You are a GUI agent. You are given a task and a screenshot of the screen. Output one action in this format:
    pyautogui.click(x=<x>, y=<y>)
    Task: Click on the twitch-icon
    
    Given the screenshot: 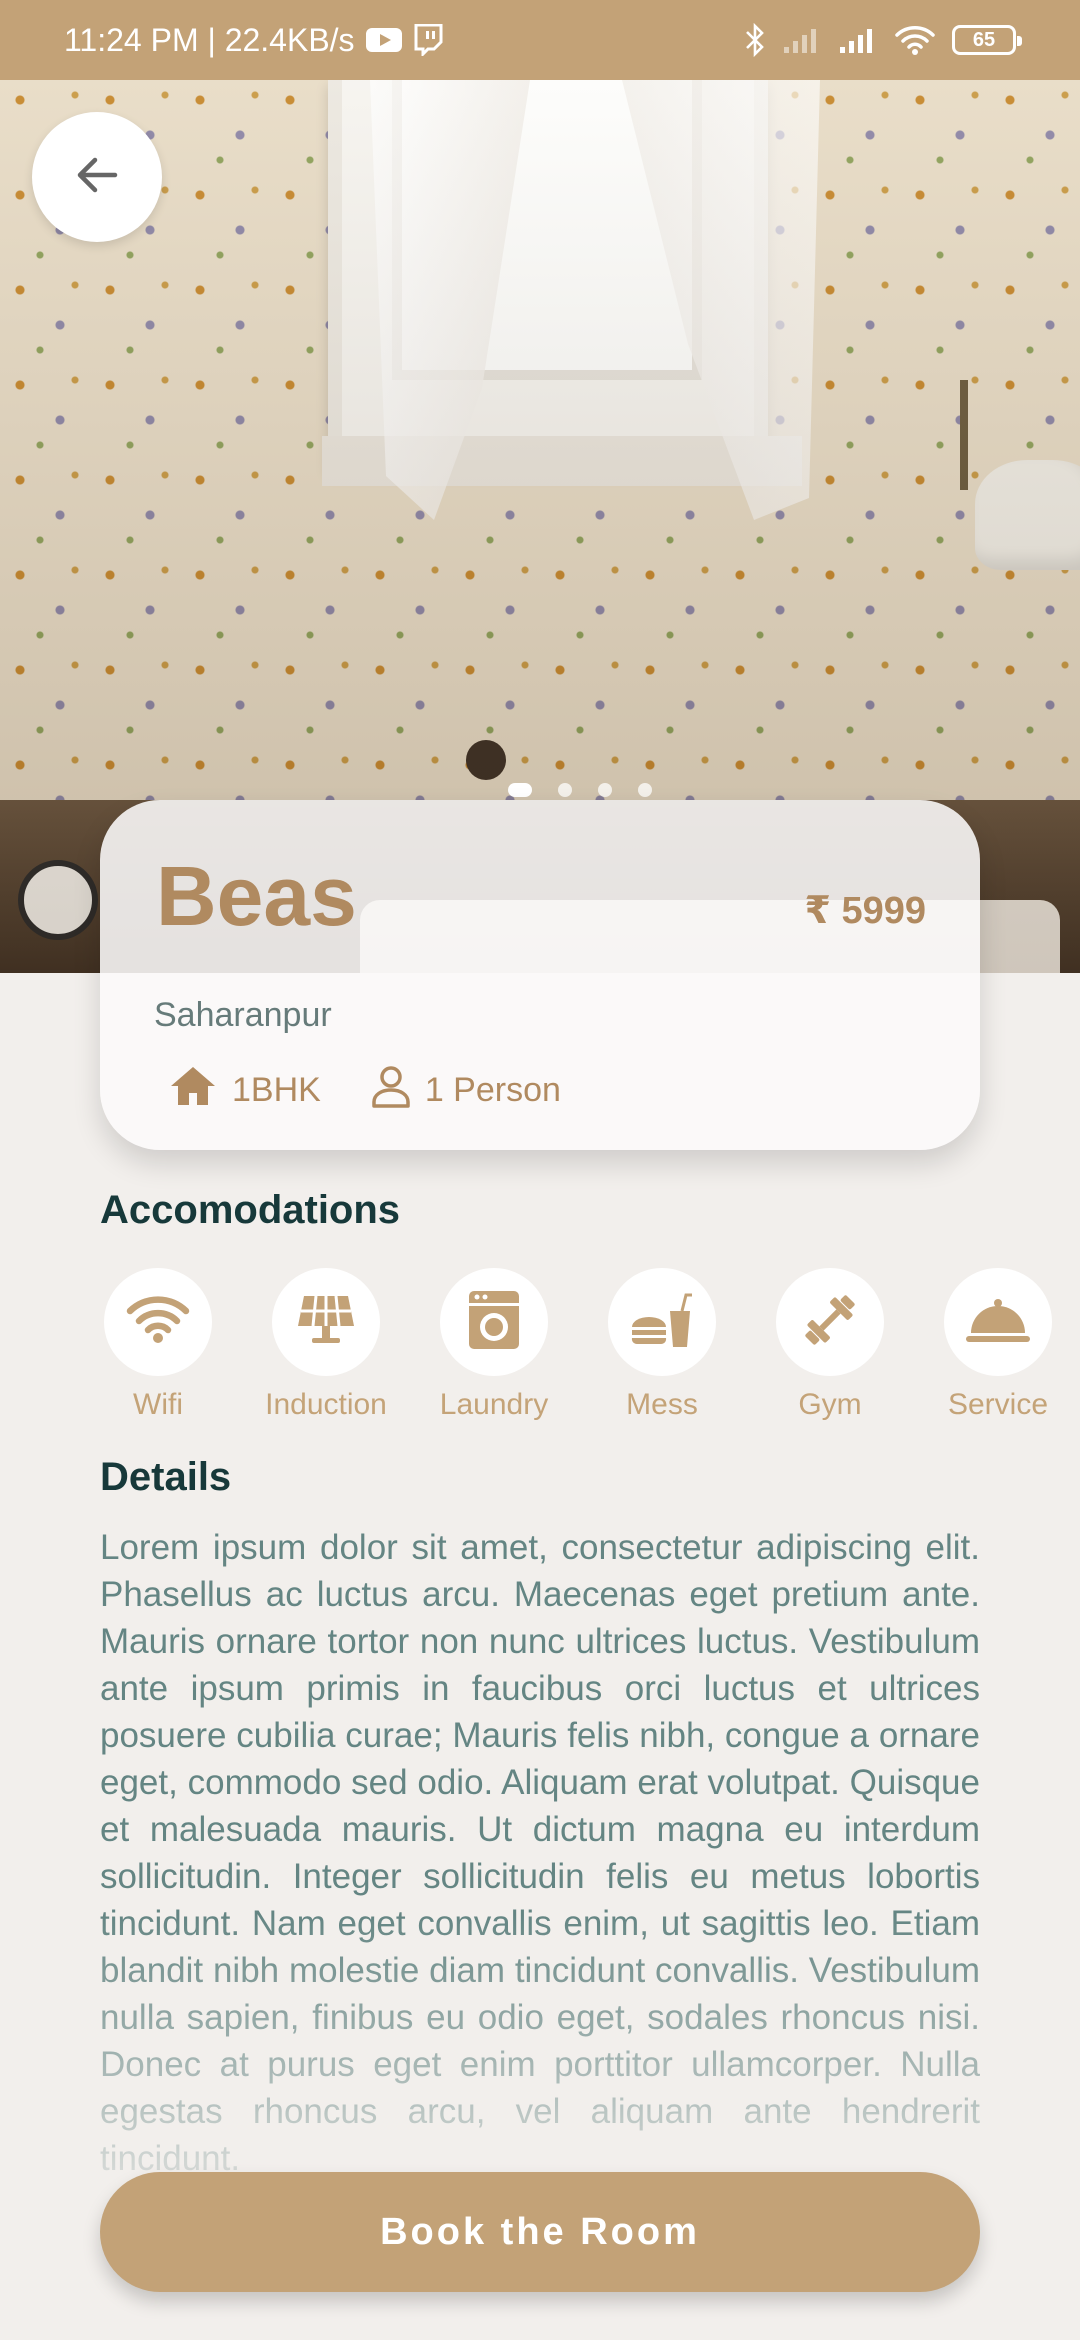 What is the action you would take?
    pyautogui.click(x=428, y=40)
    